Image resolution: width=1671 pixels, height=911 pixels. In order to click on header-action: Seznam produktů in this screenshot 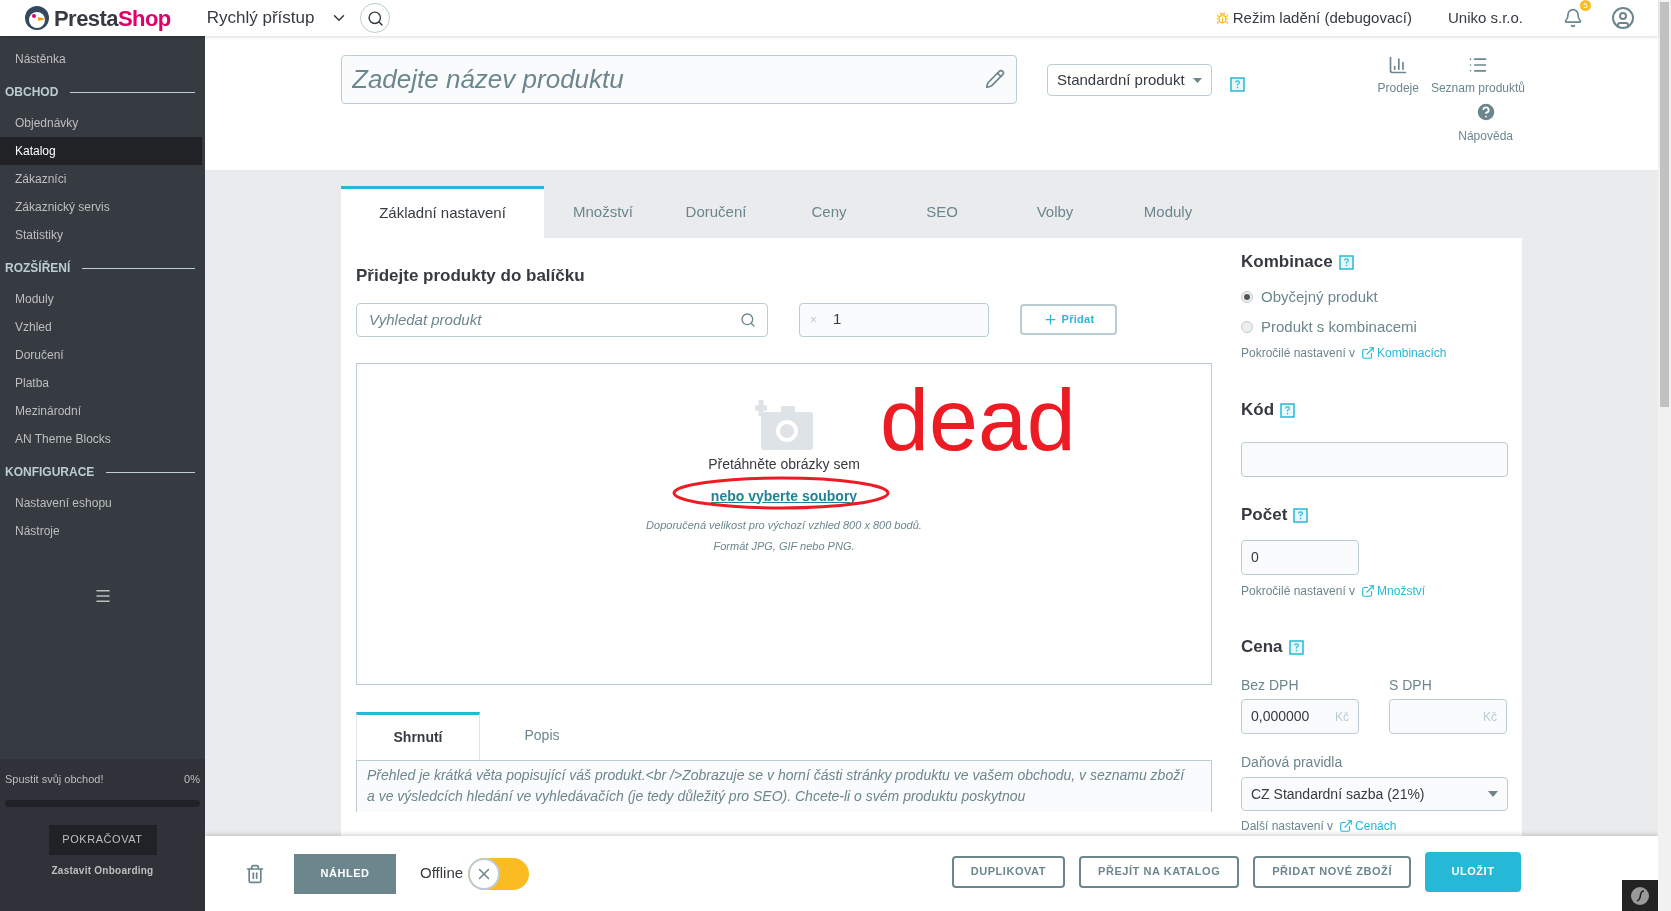, I will do `click(1477, 76)`.